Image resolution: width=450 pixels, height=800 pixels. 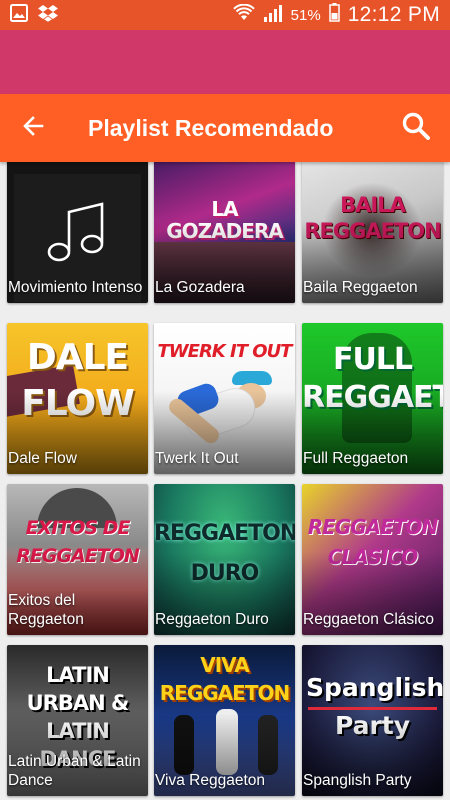 I want to click on playlist-label: Dale Flow, so click(x=42, y=458).